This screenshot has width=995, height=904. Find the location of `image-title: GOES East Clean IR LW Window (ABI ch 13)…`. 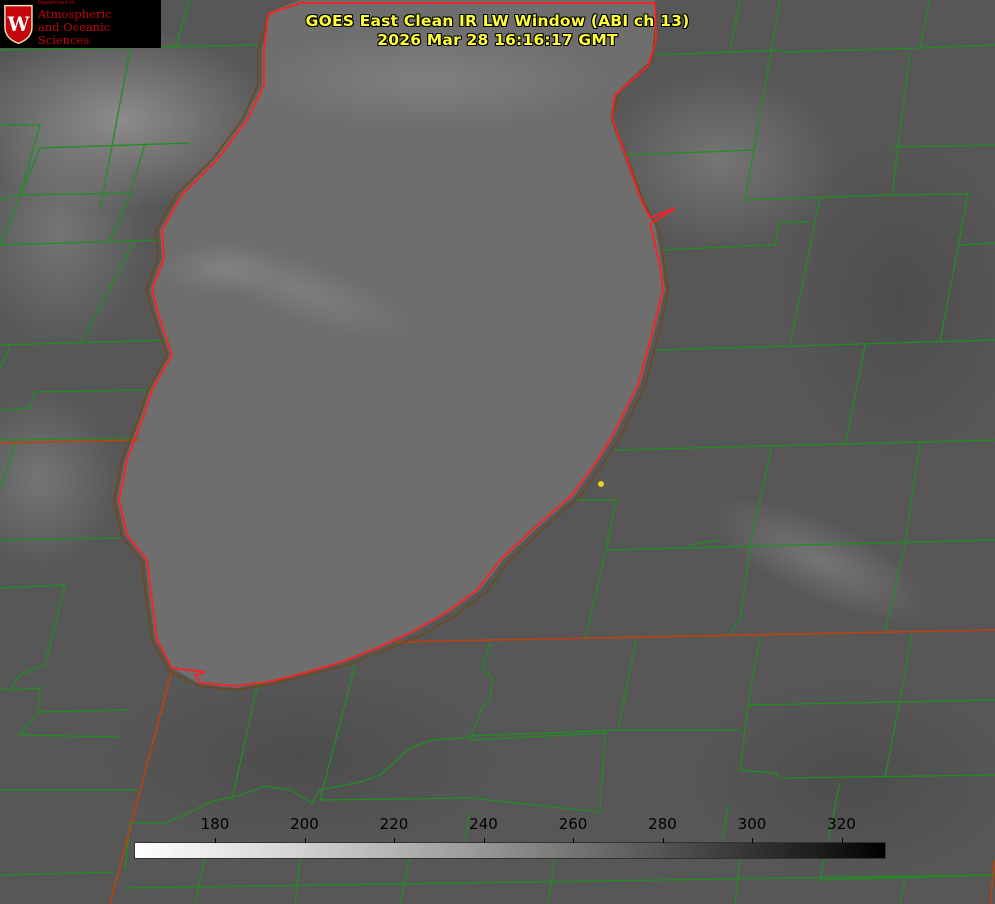

image-title: GOES East Clean IR LW Window (ABI ch 13)… is located at coordinates (497, 31).